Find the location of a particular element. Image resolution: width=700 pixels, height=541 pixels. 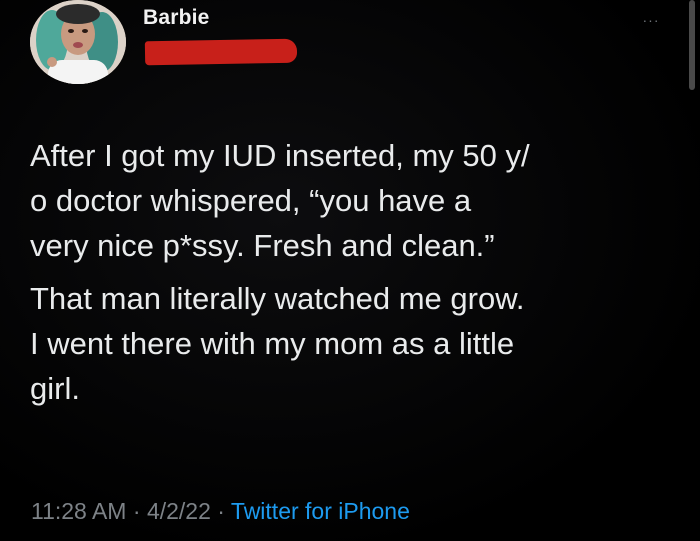

tweet-source-link: Twitter for iPhone is located at coordinates (320, 511).